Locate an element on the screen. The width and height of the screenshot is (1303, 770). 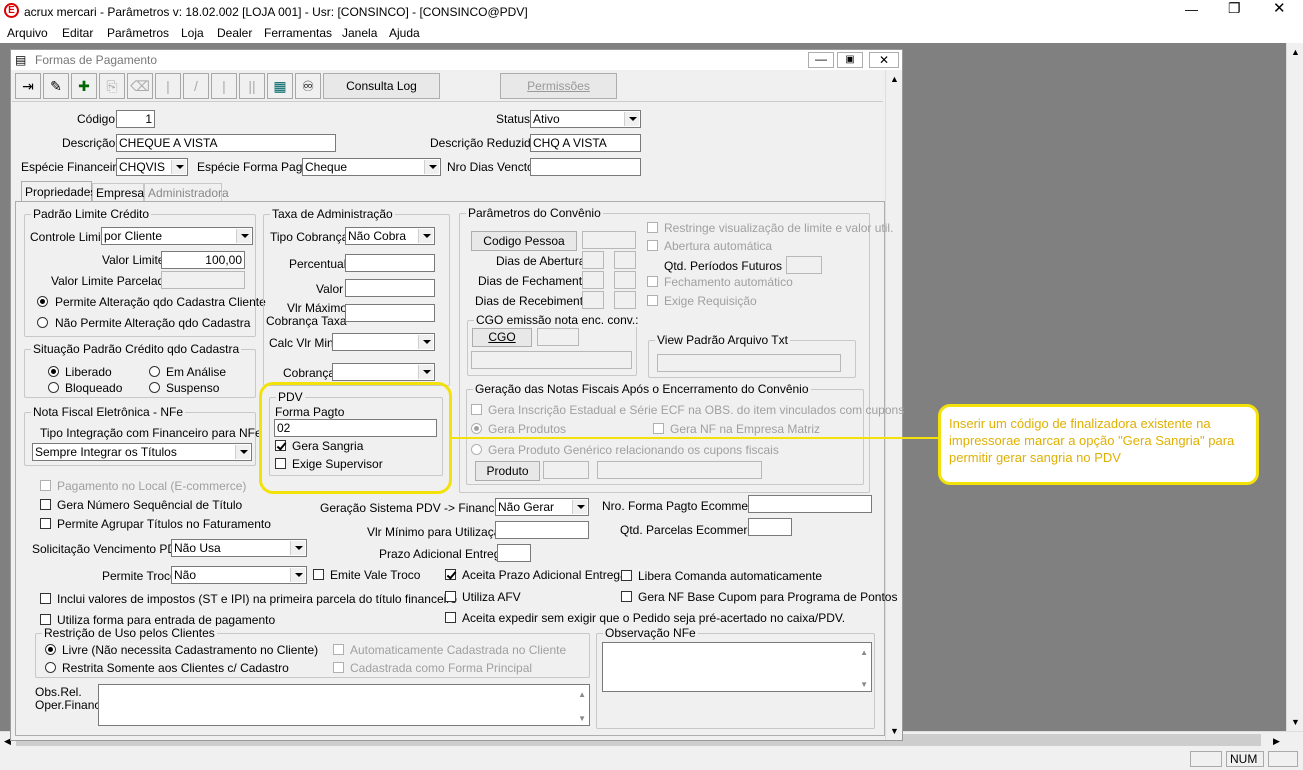
consulta-log-button: Consulta Log is located at coordinates (381, 86).